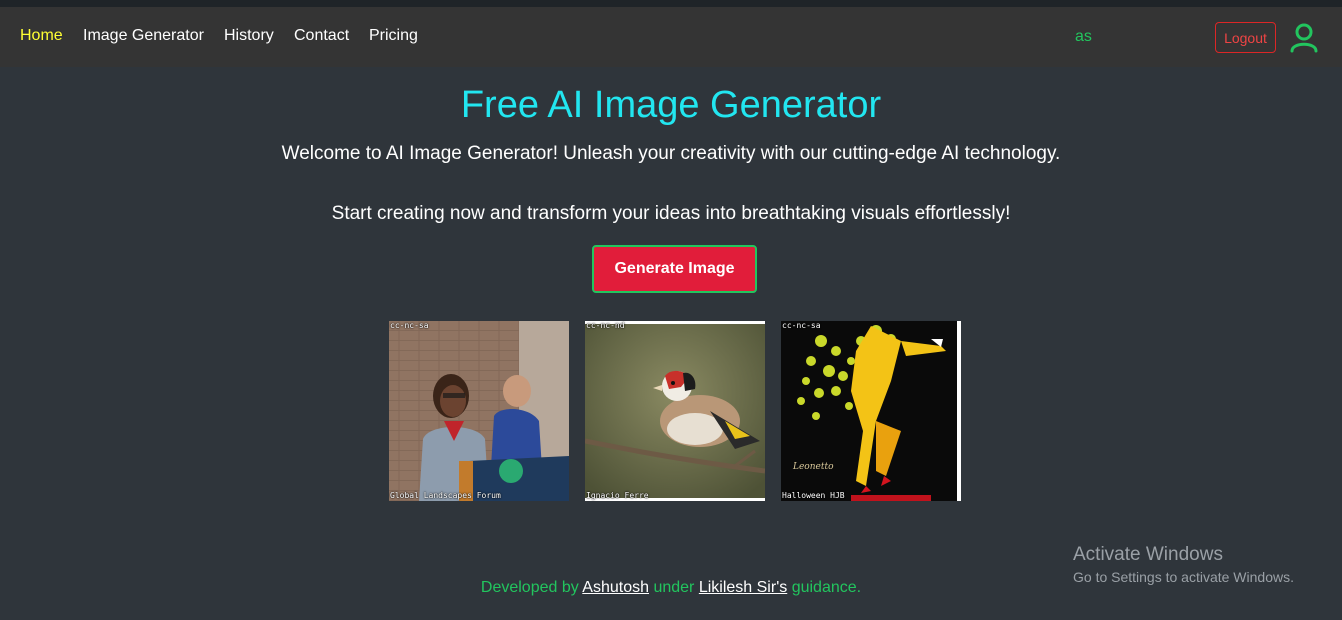  Describe the element at coordinates (671, 3) in the screenshot. I see `top-strip` at that location.